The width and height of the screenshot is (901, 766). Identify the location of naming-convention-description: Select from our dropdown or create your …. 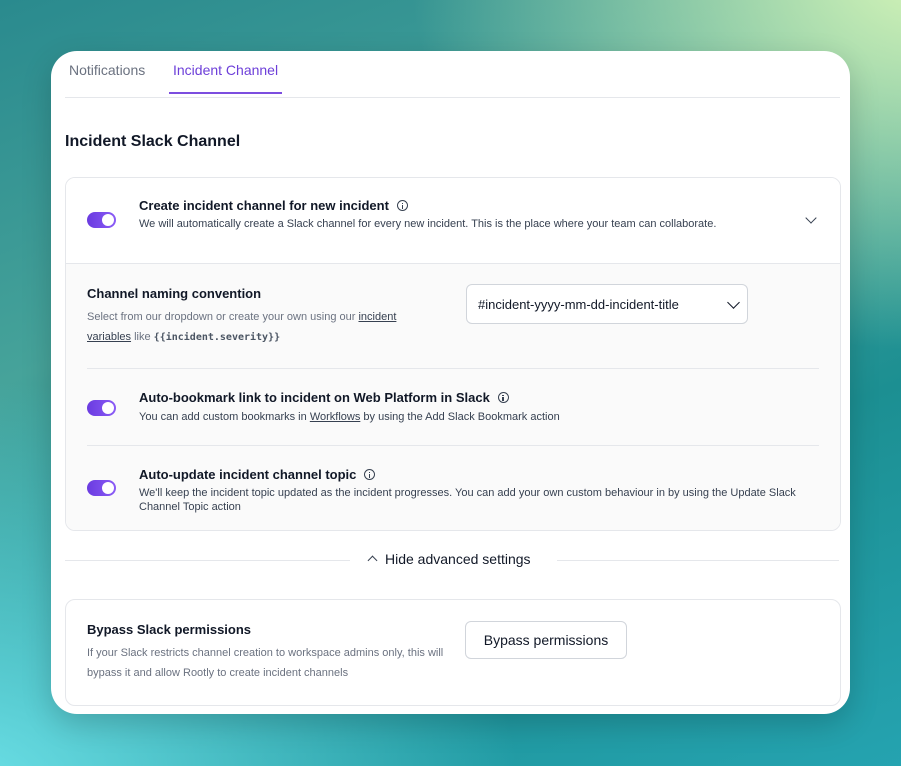
(242, 327).